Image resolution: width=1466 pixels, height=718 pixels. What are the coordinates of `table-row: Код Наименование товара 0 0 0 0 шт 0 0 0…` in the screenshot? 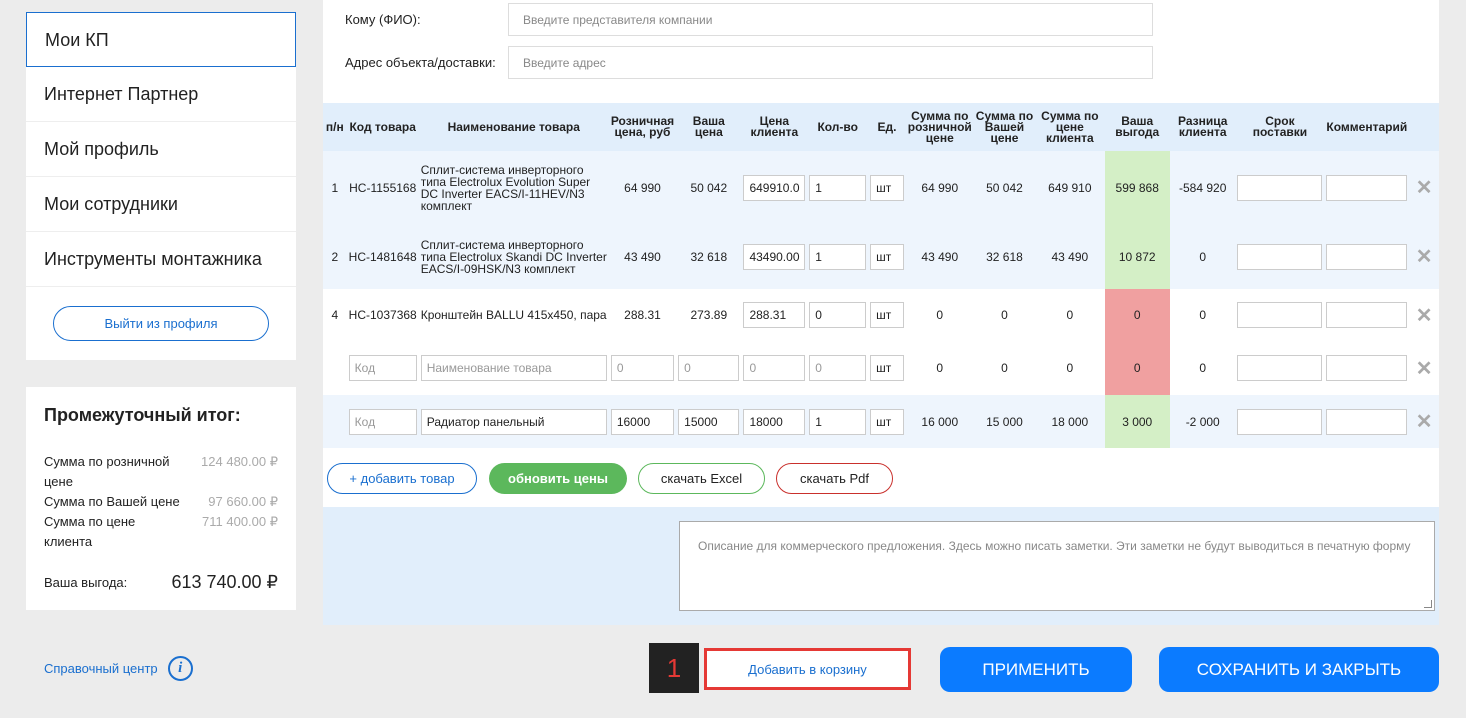 It's located at (881, 368).